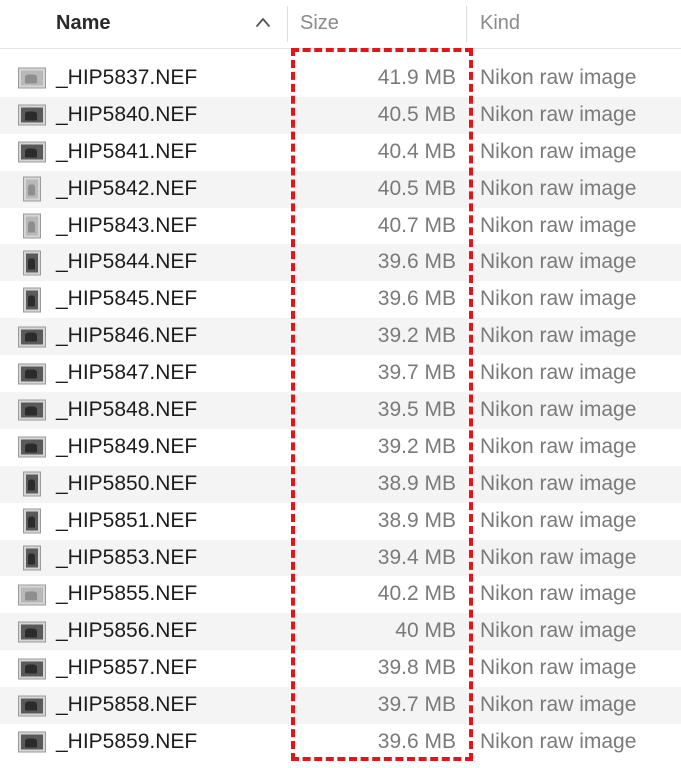 Image resolution: width=681 pixels, height=768 pixels. I want to click on file-name: _HIP5855.NEF, so click(127, 594).